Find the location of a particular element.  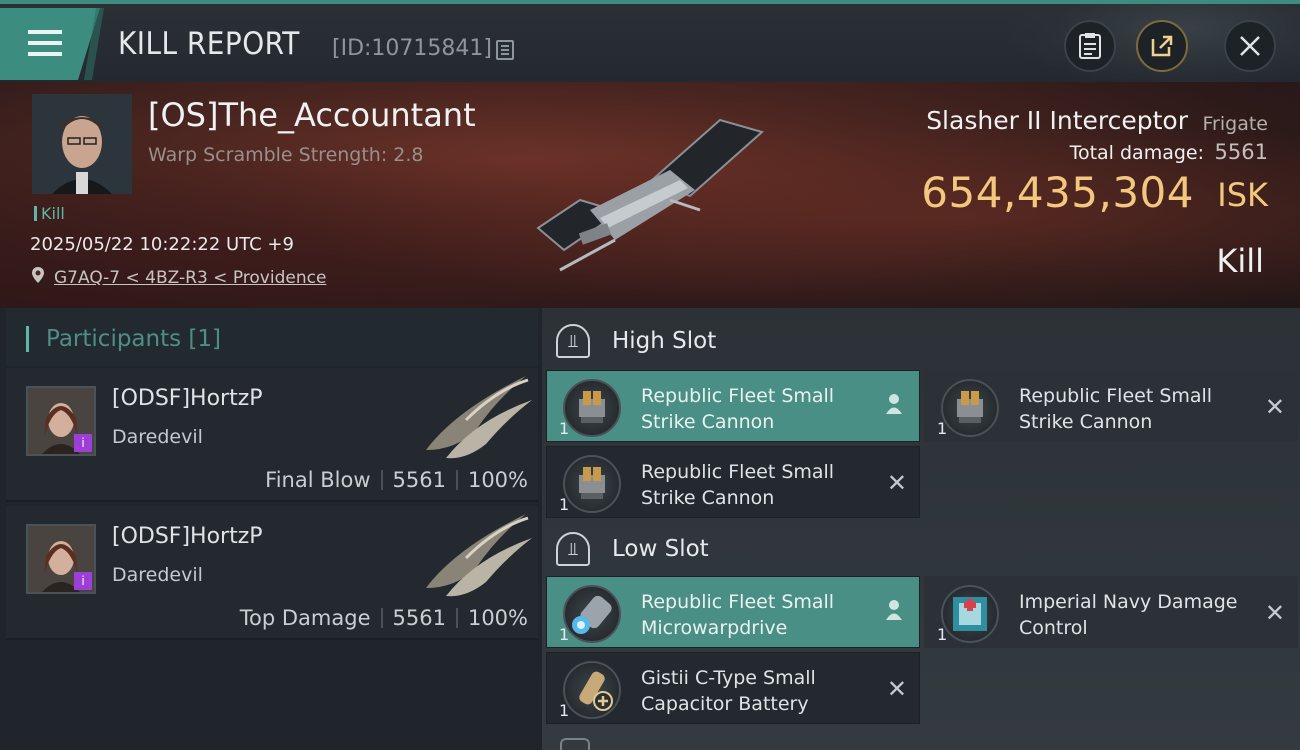

kill-tag-label: Kill is located at coordinates (53, 213).